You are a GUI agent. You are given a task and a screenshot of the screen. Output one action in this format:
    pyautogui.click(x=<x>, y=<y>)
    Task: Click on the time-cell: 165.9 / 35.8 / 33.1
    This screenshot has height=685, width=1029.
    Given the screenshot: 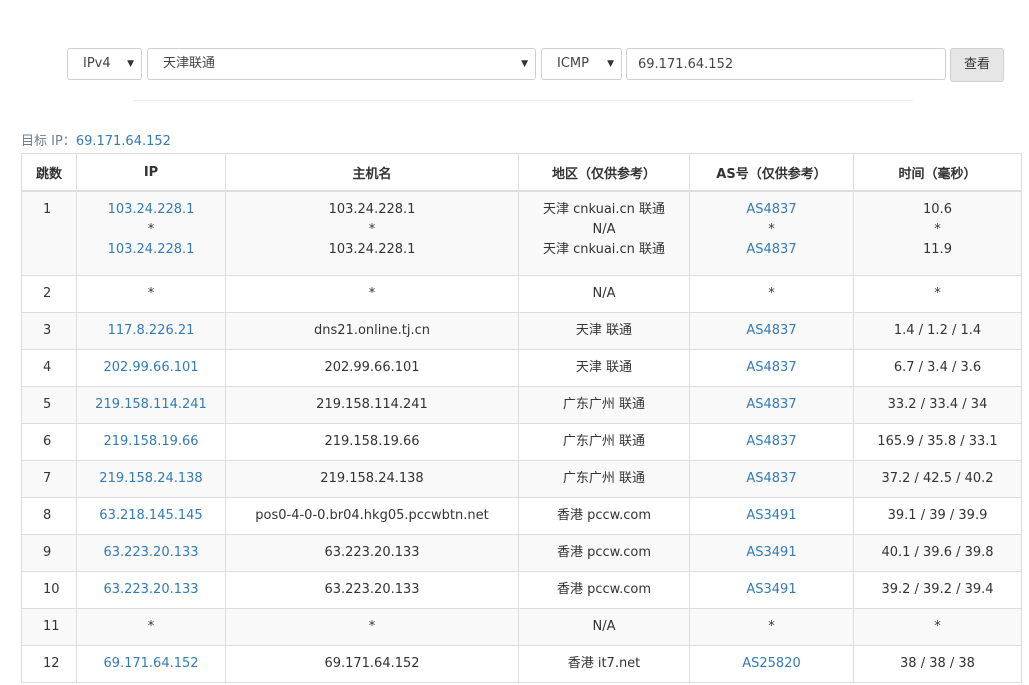 What is the action you would take?
    pyautogui.click(x=937, y=442)
    